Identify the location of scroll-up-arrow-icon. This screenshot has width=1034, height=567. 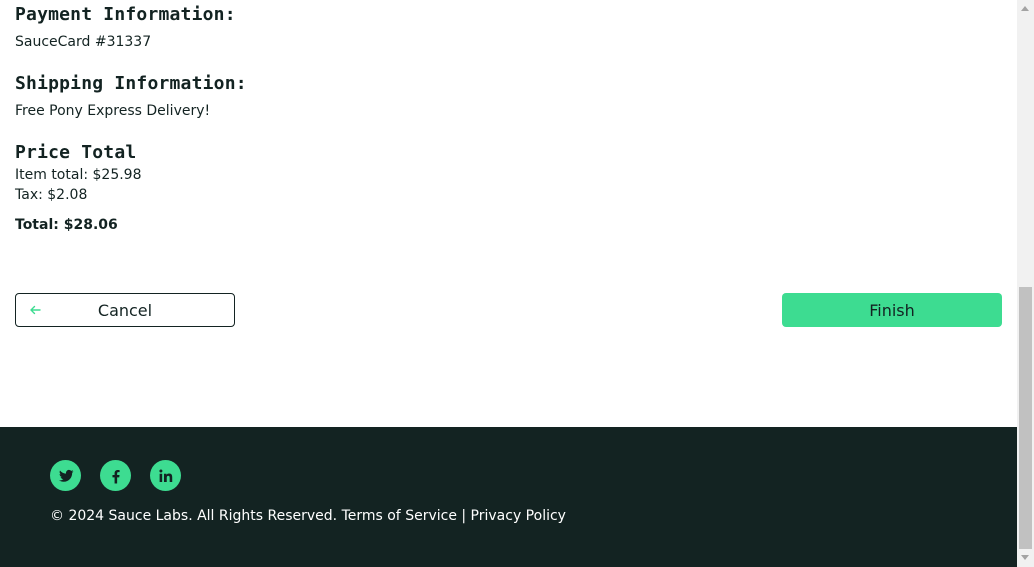
(1025, 8).